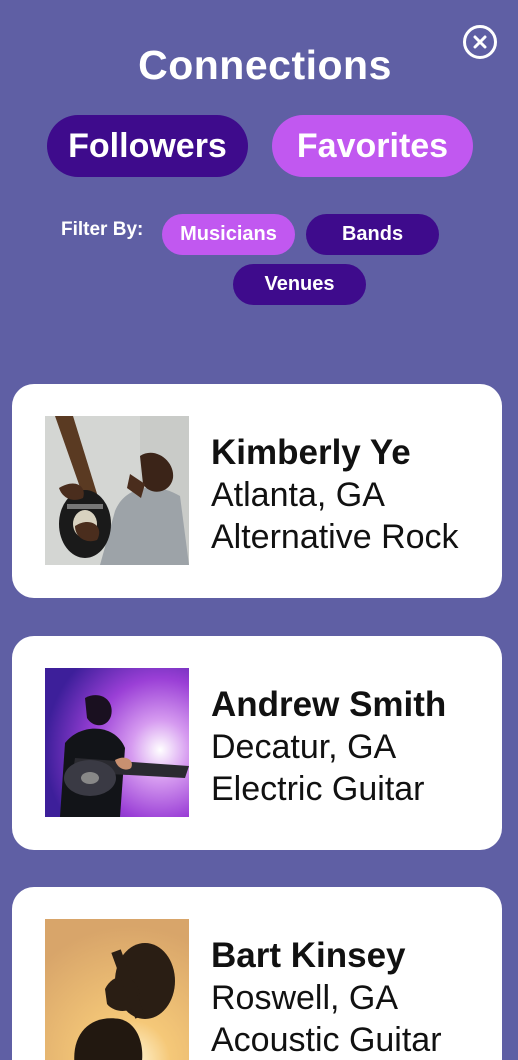 This screenshot has width=518, height=1060. What do you see at coordinates (372, 146) in the screenshot?
I see `tab-favorites: Favorites` at bounding box center [372, 146].